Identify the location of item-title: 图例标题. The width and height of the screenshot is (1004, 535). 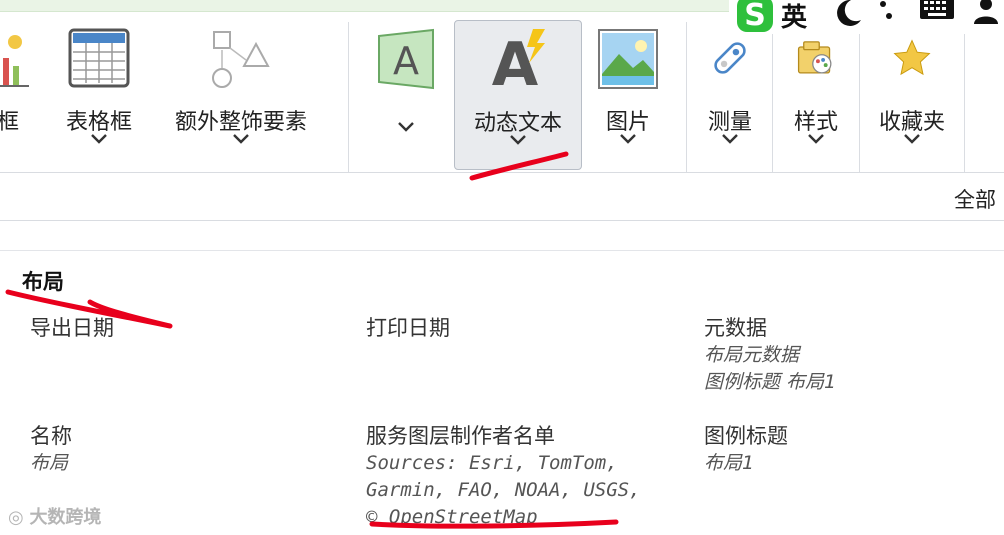
(746, 436).